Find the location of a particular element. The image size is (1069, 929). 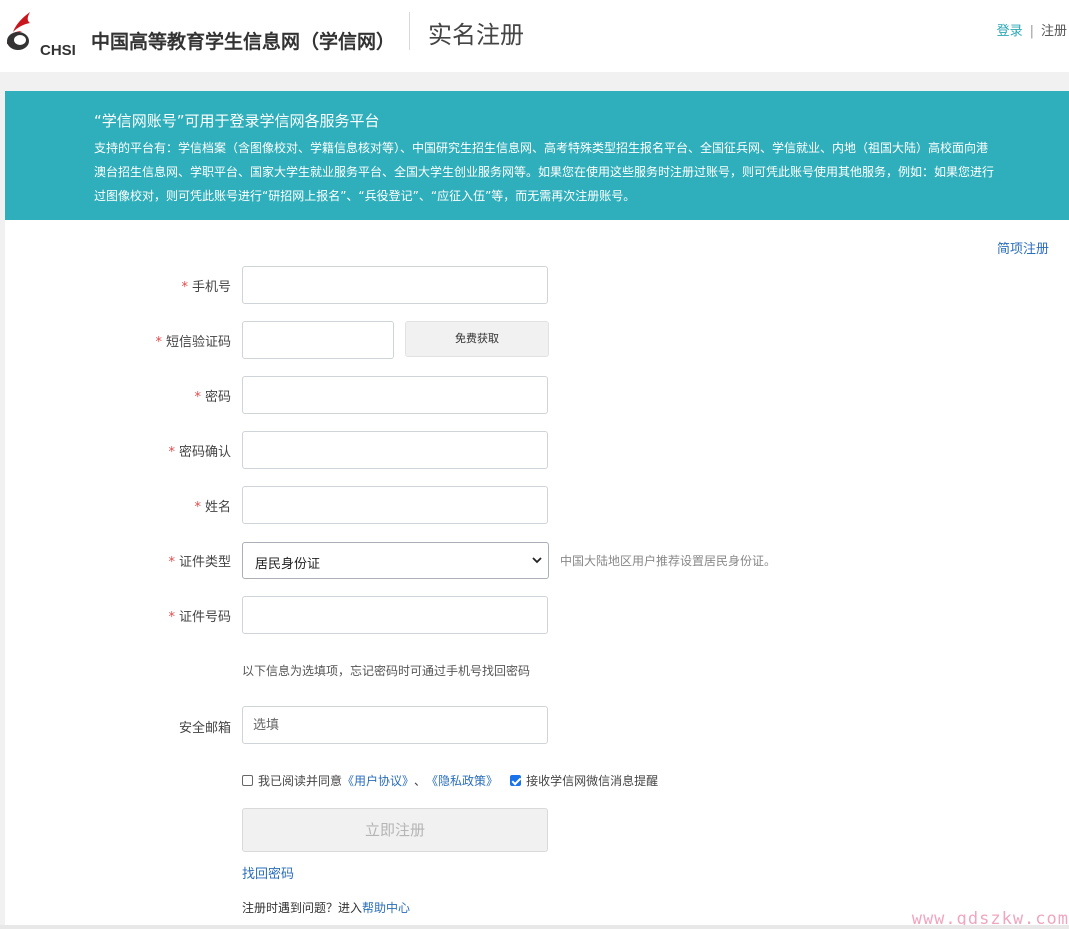

id-type-label: * 证件类型 is located at coordinates (118, 560).